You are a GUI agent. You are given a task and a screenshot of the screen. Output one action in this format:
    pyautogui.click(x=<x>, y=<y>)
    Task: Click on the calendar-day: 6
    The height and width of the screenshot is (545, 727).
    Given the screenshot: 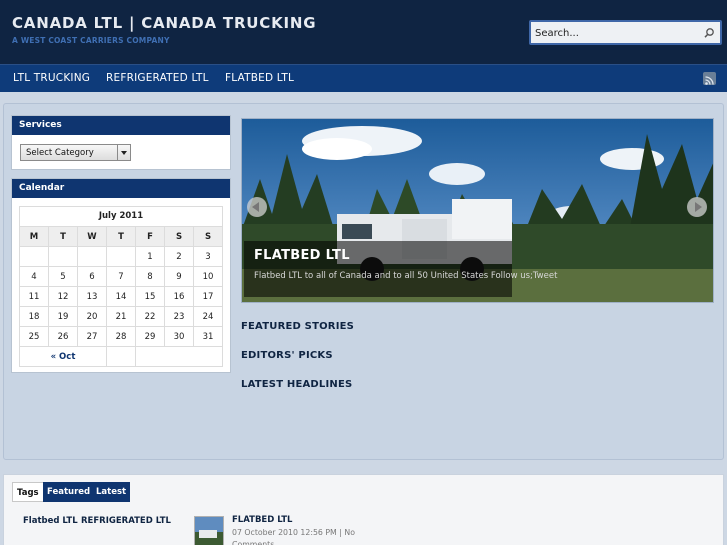 What is the action you would take?
    pyautogui.click(x=92, y=276)
    